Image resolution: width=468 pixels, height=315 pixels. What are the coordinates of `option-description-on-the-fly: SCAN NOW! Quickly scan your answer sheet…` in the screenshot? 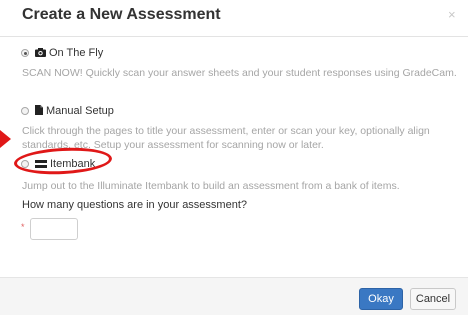 It's located at (239, 73).